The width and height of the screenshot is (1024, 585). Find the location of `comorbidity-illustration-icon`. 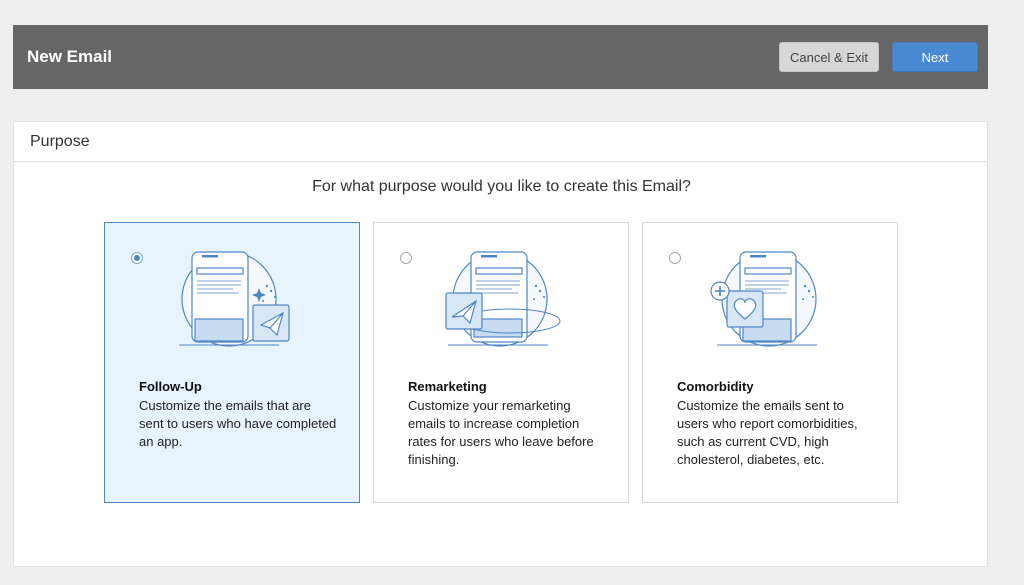

comorbidity-illustration-icon is located at coordinates (763, 299).